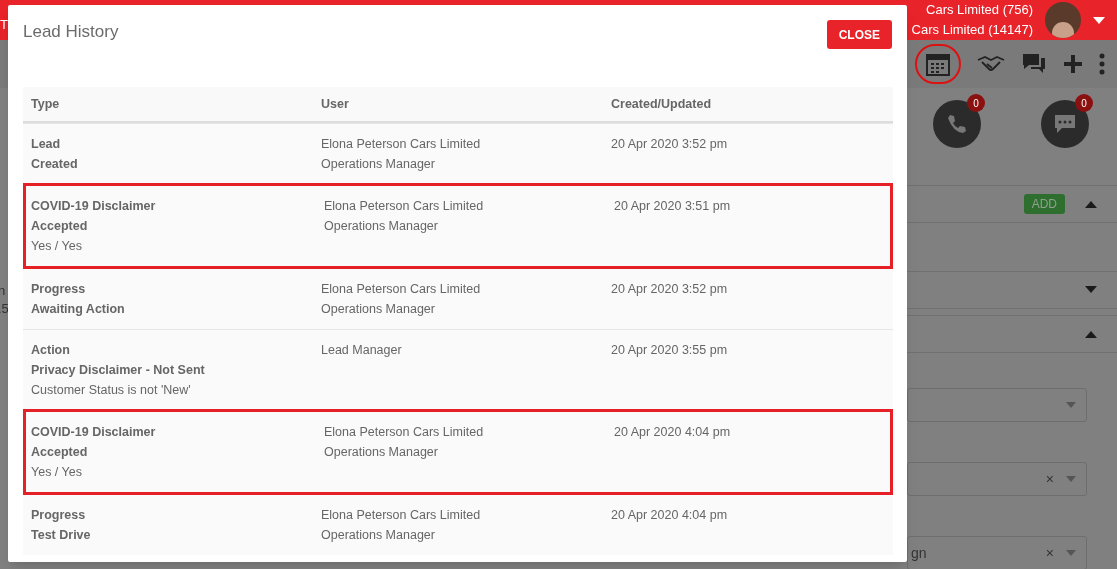  I want to click on calendar-icon, so click(938, 64).